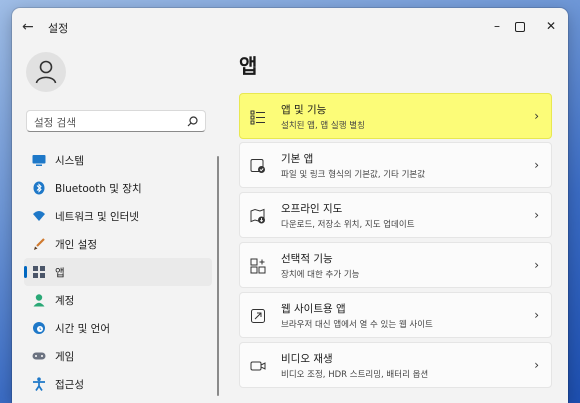 This screenshot has height=403, width=580. Describe the element at coordinates (116, 121) in the screenshot. I see `search-input: 설정 검색` at that location.